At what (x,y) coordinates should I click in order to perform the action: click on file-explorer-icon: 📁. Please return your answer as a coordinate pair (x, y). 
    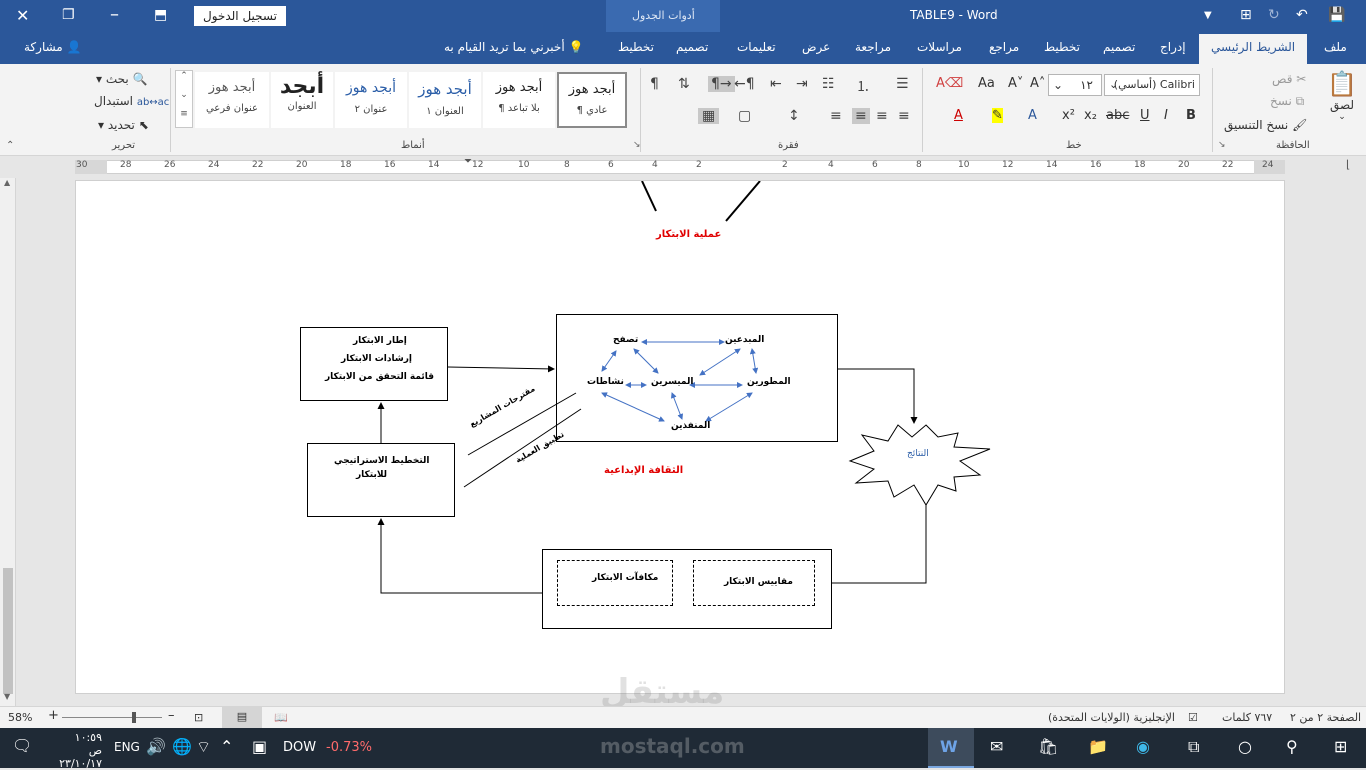
    Looking at the image, I should click on (1098, 746).